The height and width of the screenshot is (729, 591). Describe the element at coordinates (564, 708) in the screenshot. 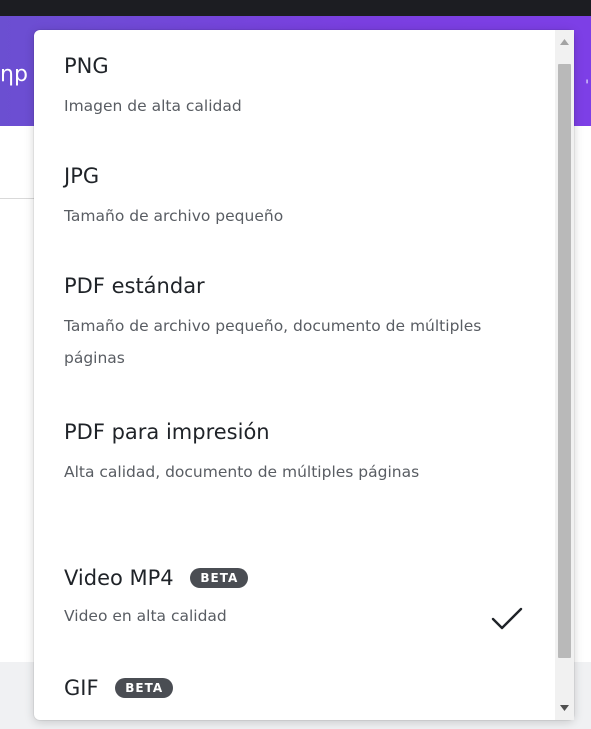

I see `scroll-down-arrow-icon` at that location.